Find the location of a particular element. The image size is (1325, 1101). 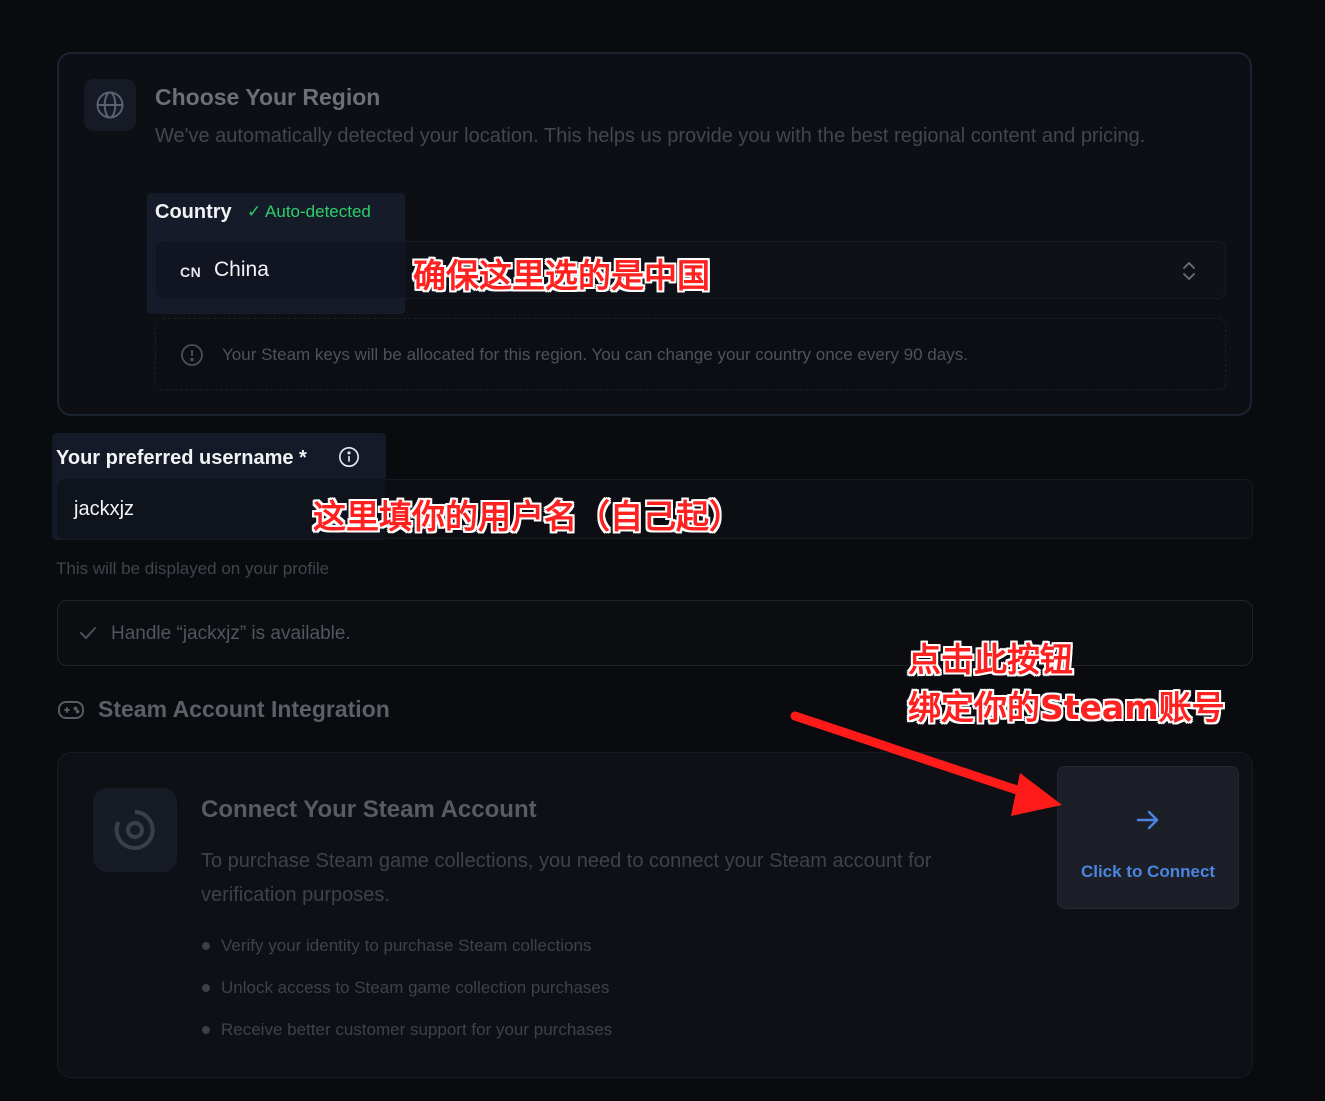

globe-icon is located at coordinates (110, 105).